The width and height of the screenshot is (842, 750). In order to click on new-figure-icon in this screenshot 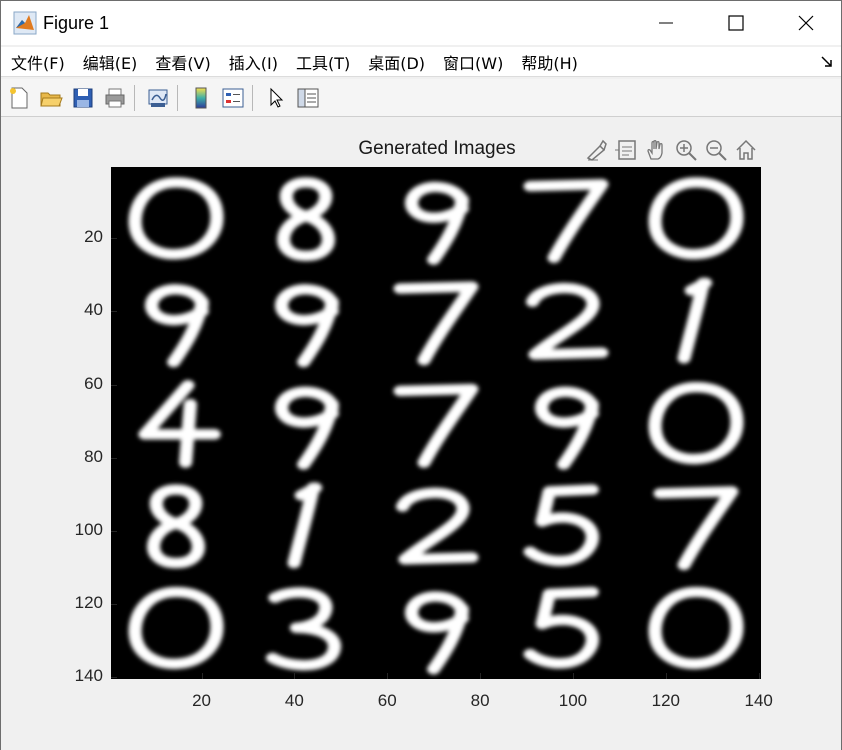, I will do `click(19, 97)`.